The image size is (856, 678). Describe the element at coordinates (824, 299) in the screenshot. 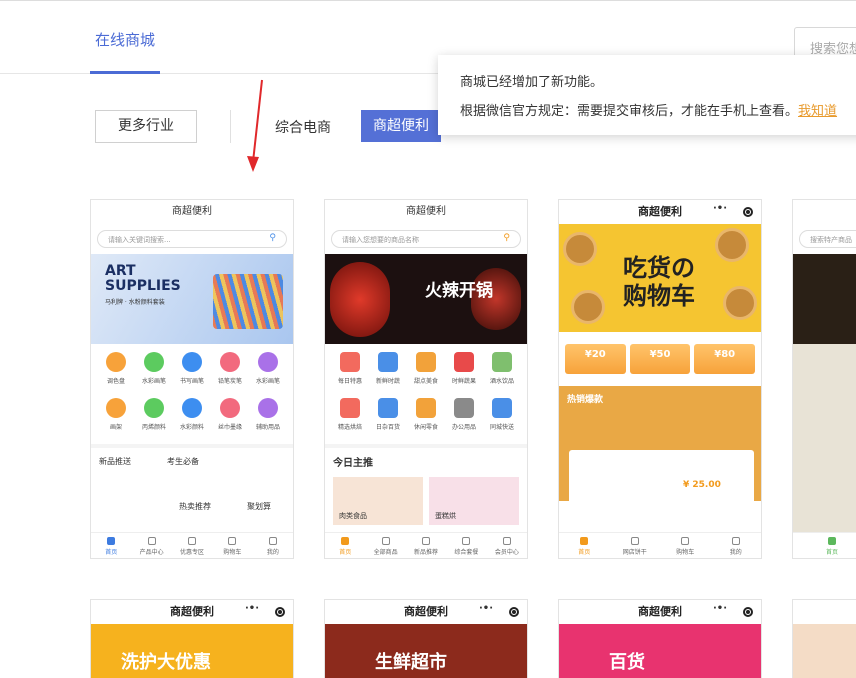

I see `nuts-banner` at that location.